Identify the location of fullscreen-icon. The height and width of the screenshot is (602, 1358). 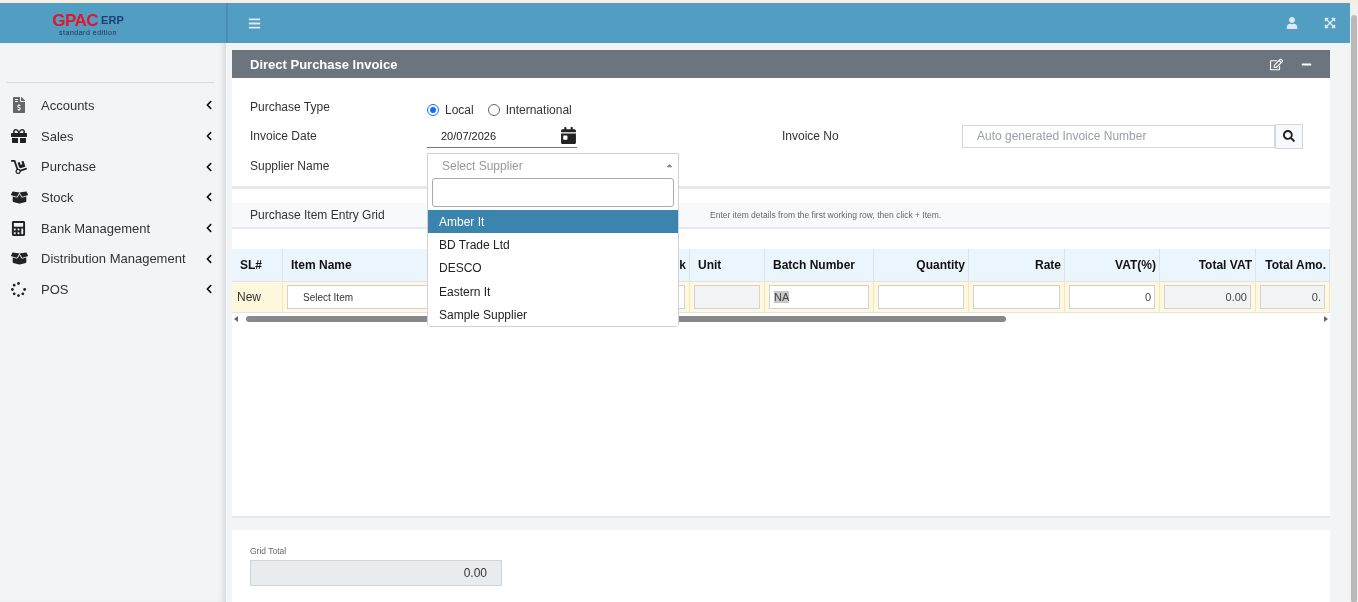
(1330, 23).